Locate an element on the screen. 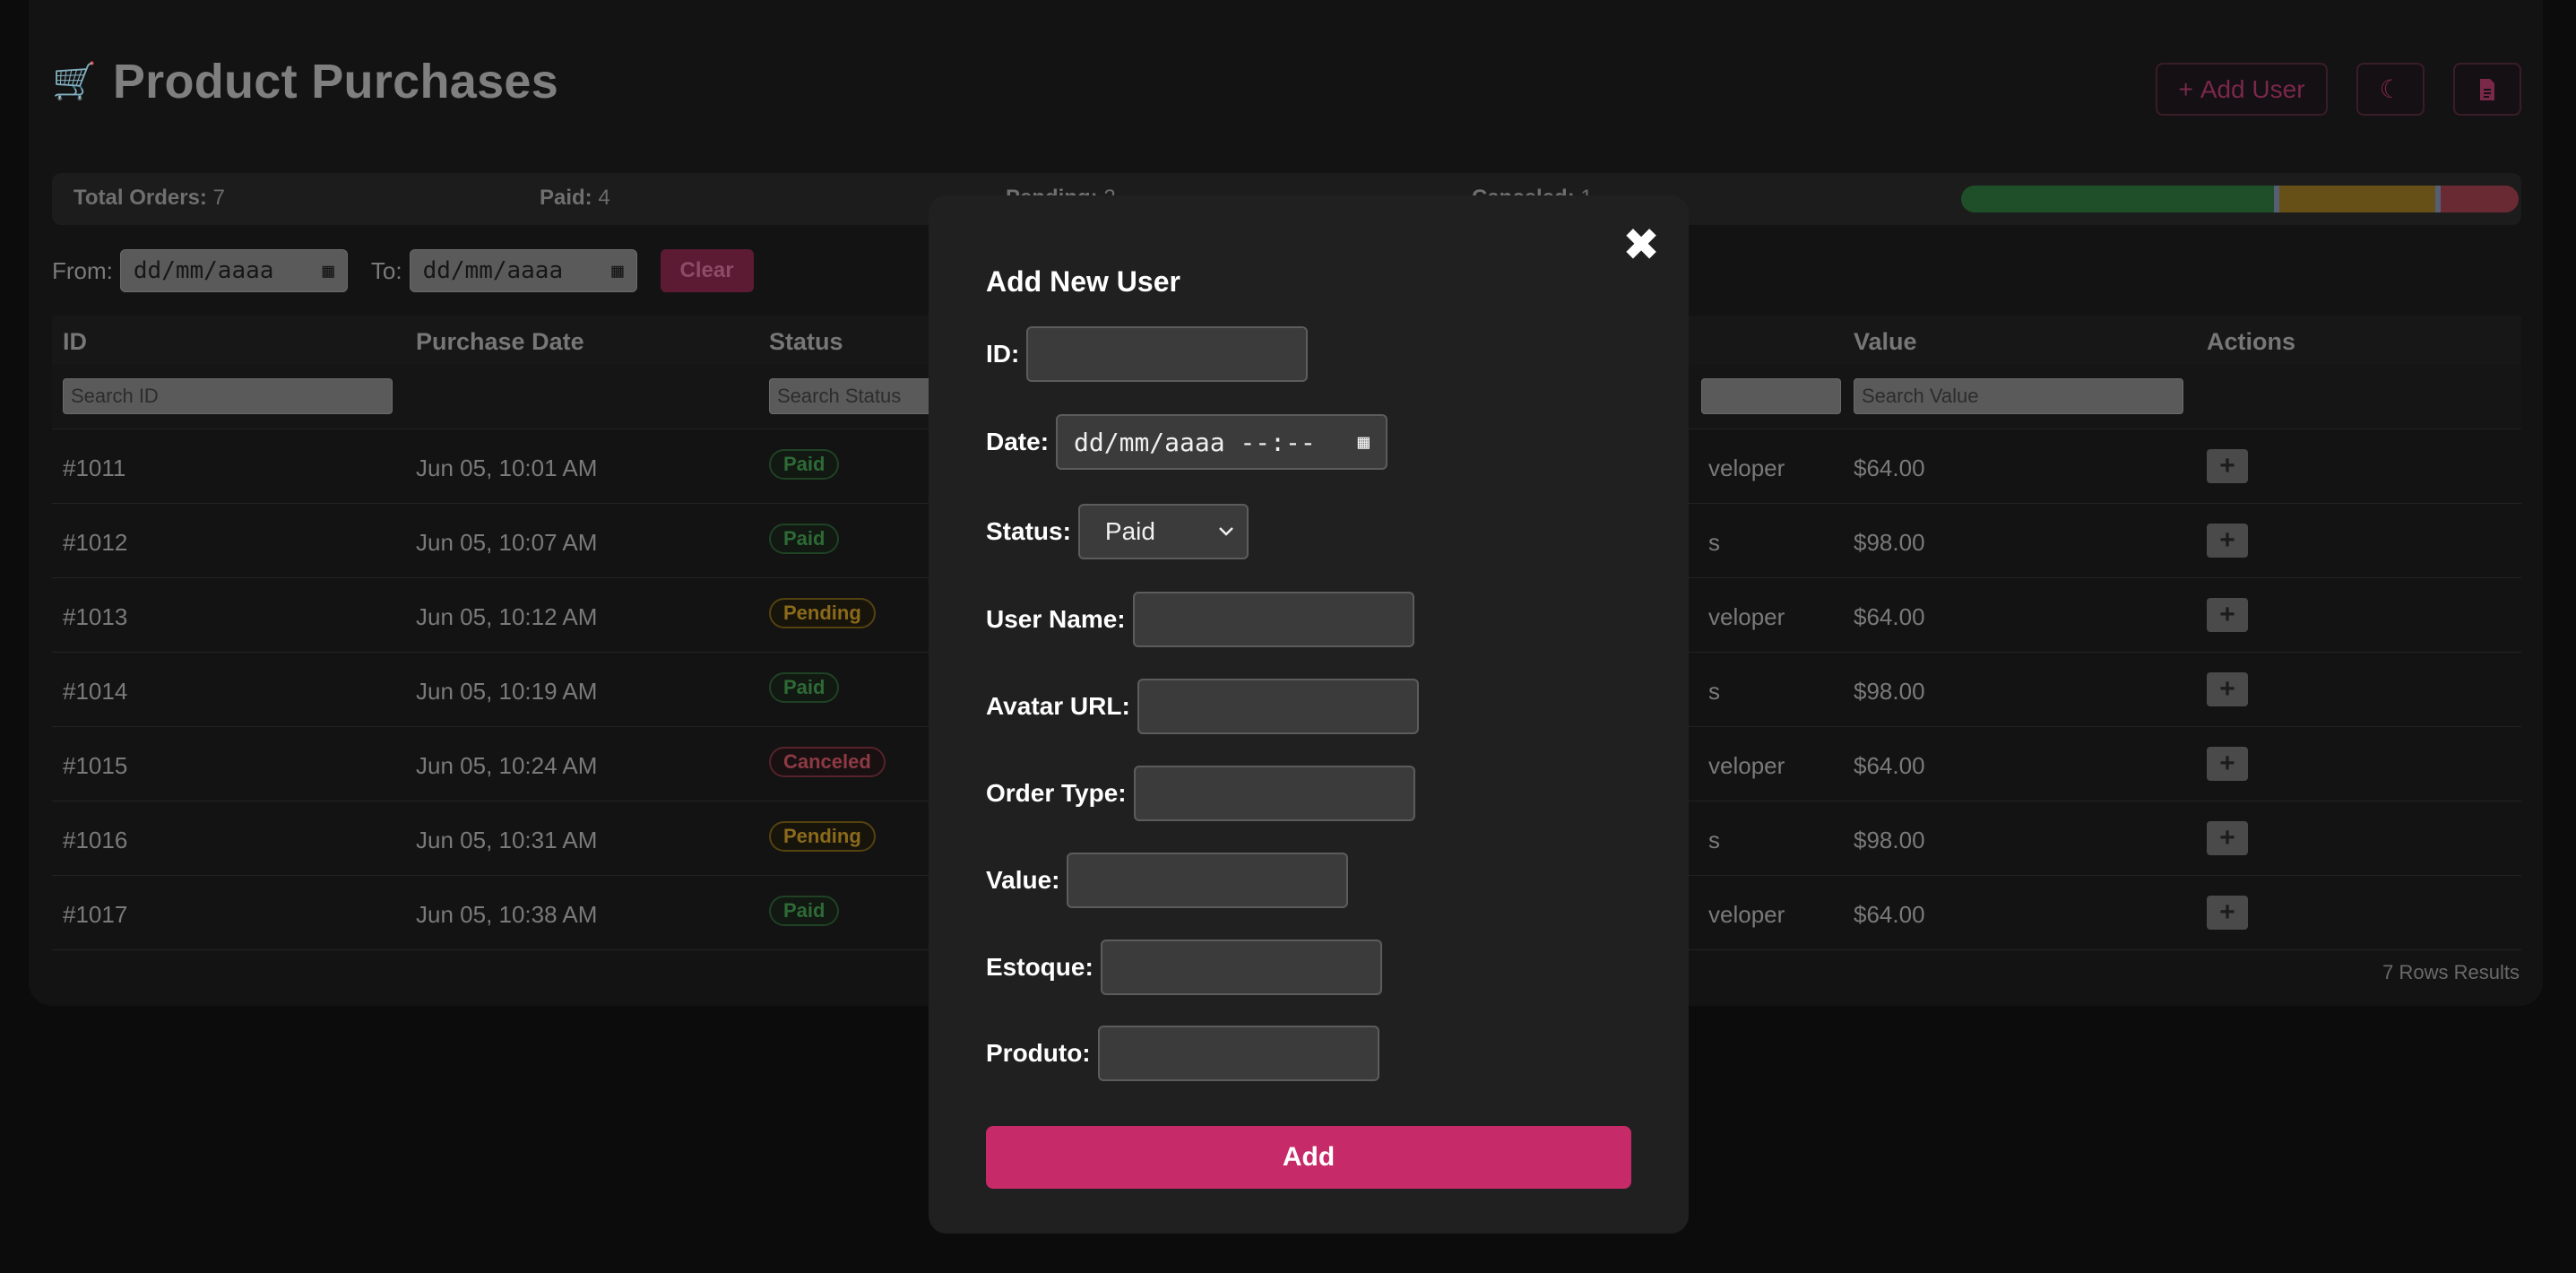  field-estoque: Estoque: is located at coordinates (1184, 967).